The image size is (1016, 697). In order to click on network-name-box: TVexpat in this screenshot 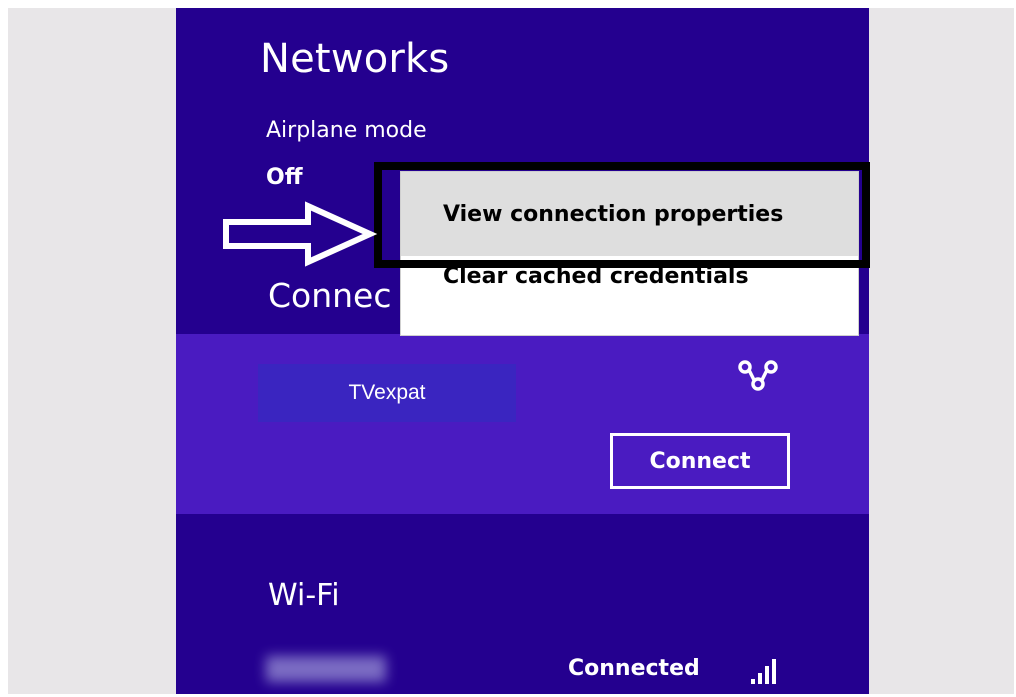, I will do `click(387, 393)`.